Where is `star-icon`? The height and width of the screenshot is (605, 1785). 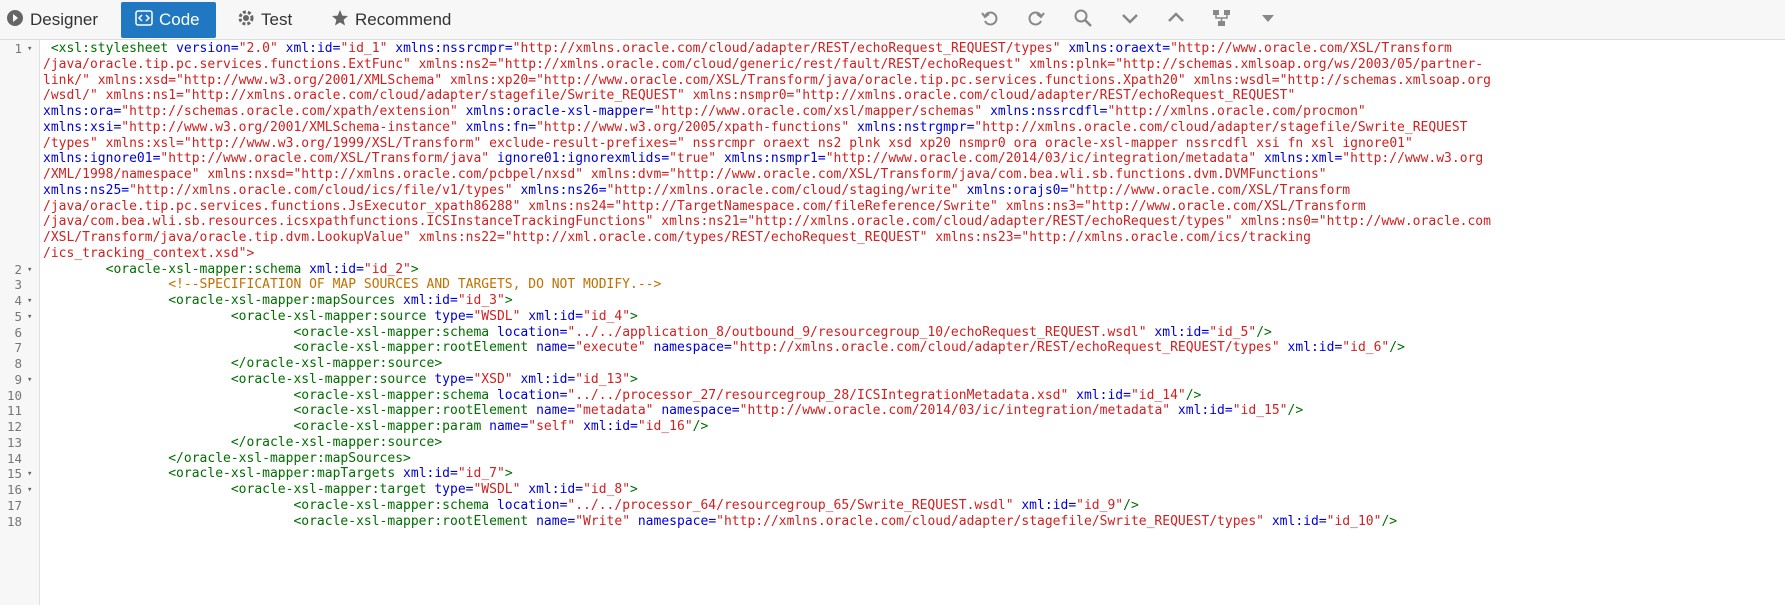
star-icon is located at coordinates (340, 20).